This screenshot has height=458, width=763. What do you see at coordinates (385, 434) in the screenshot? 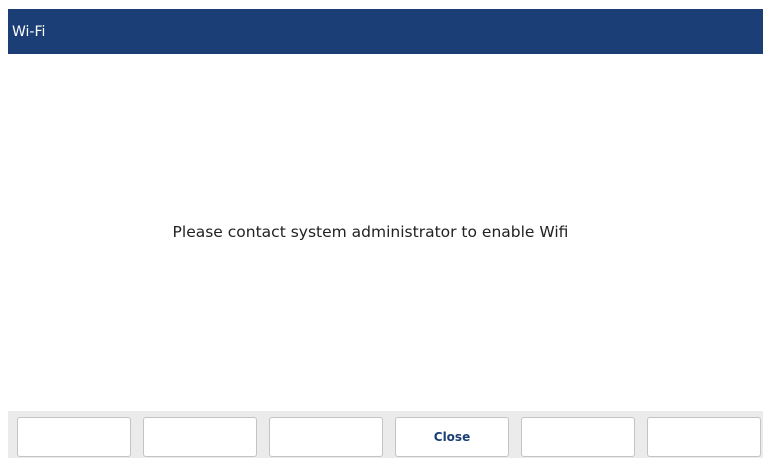
I see `softkey-bar: Close` at bounding box center [385, 434].